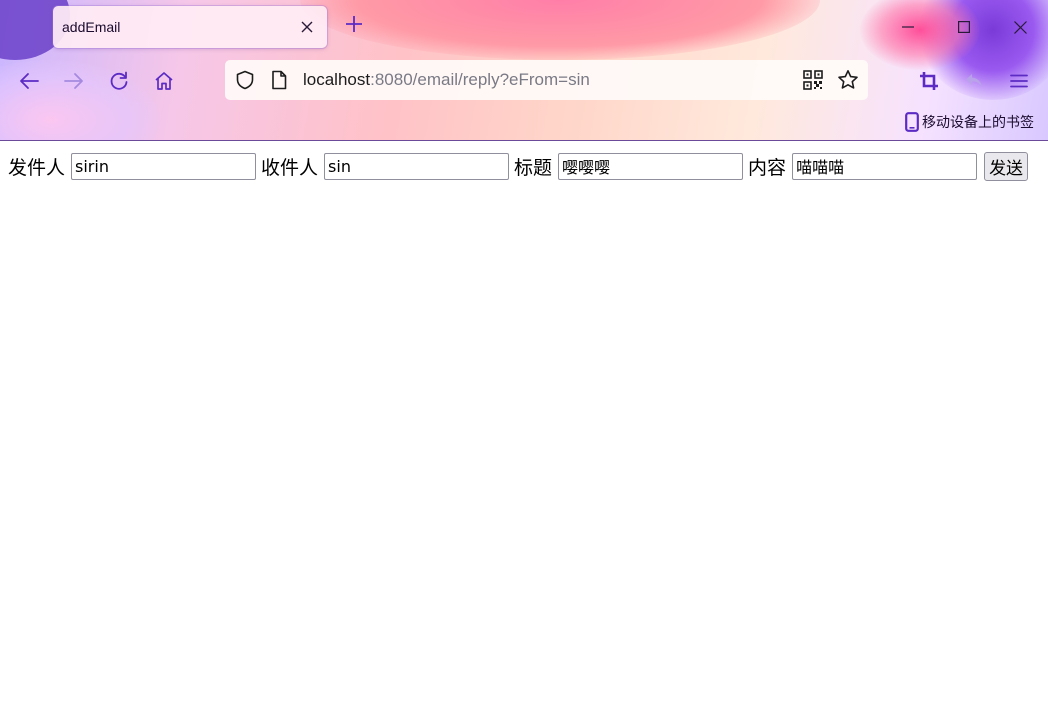 The image size is (1048, 704). Describe the element at coordinates (885, 166) in the screenshot. I see `content-input` at that location.